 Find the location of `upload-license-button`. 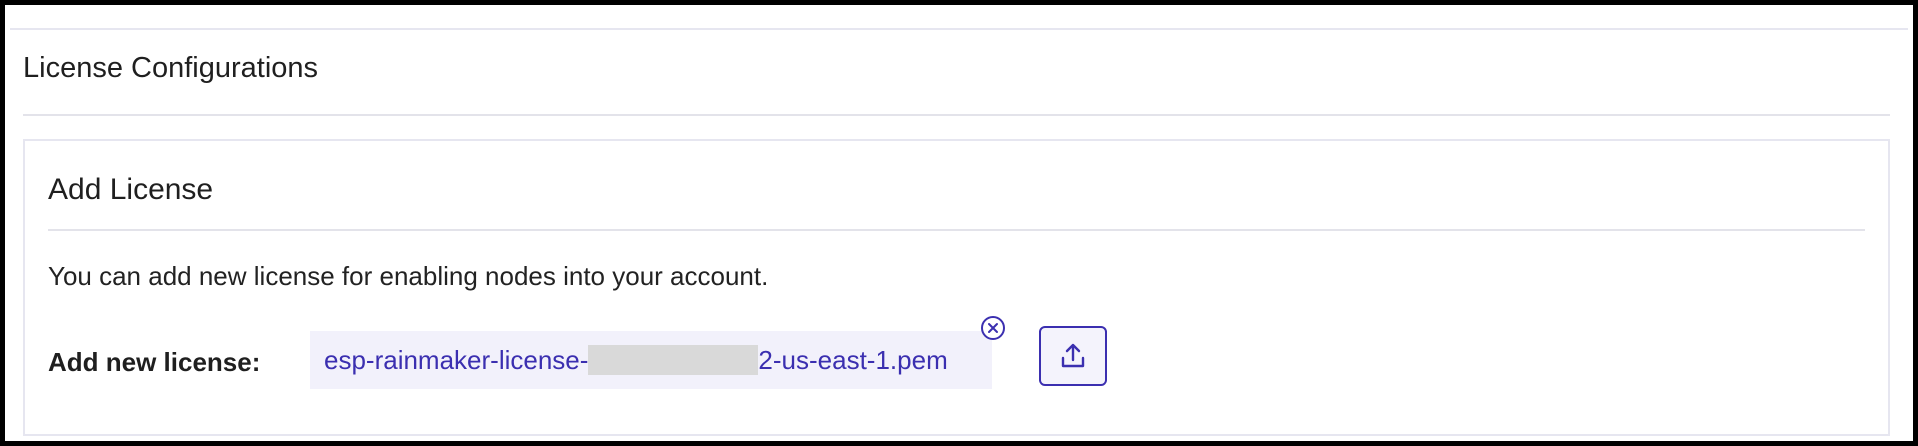

upload-license-button is located at coordinates (1073, 356).